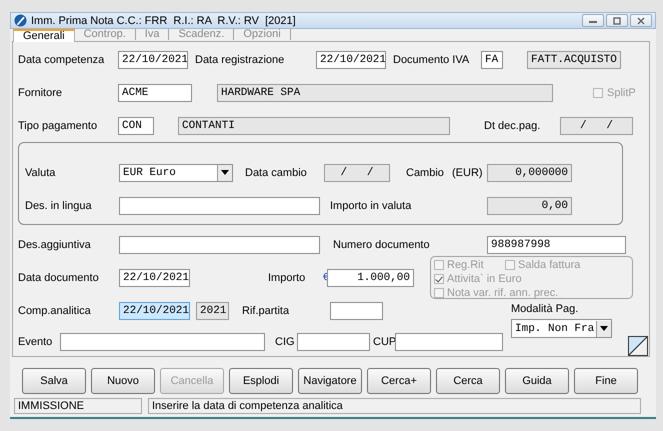 The width and height of the screenshot is (663, 431). What do you see at coordinates (468, 172) in the screenshot?
I see `field-label: (EUR)` at bounding box center [468, 172].